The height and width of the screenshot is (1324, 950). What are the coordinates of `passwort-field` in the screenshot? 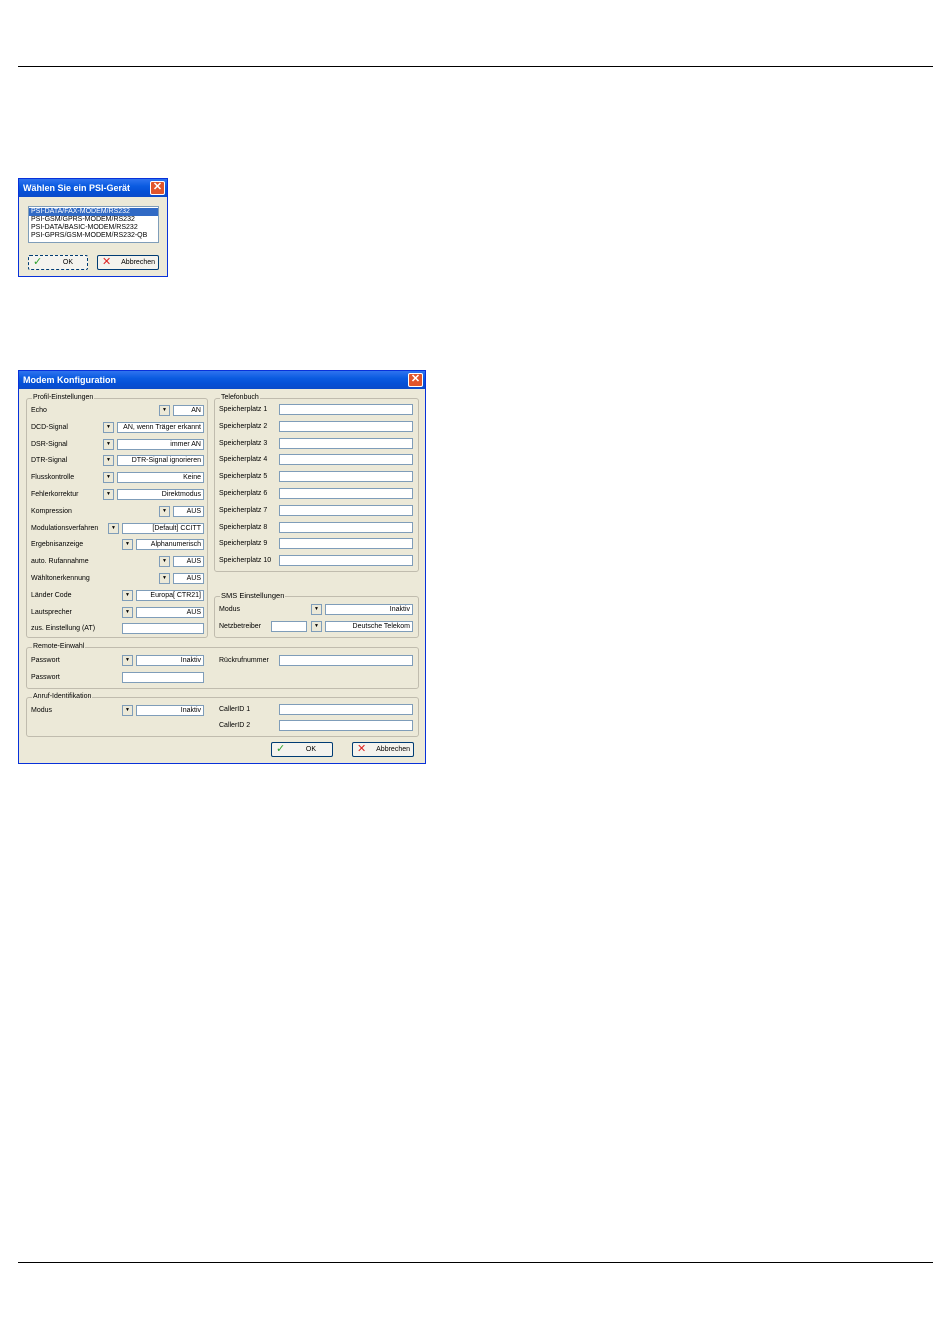 It's located at (163, 677).